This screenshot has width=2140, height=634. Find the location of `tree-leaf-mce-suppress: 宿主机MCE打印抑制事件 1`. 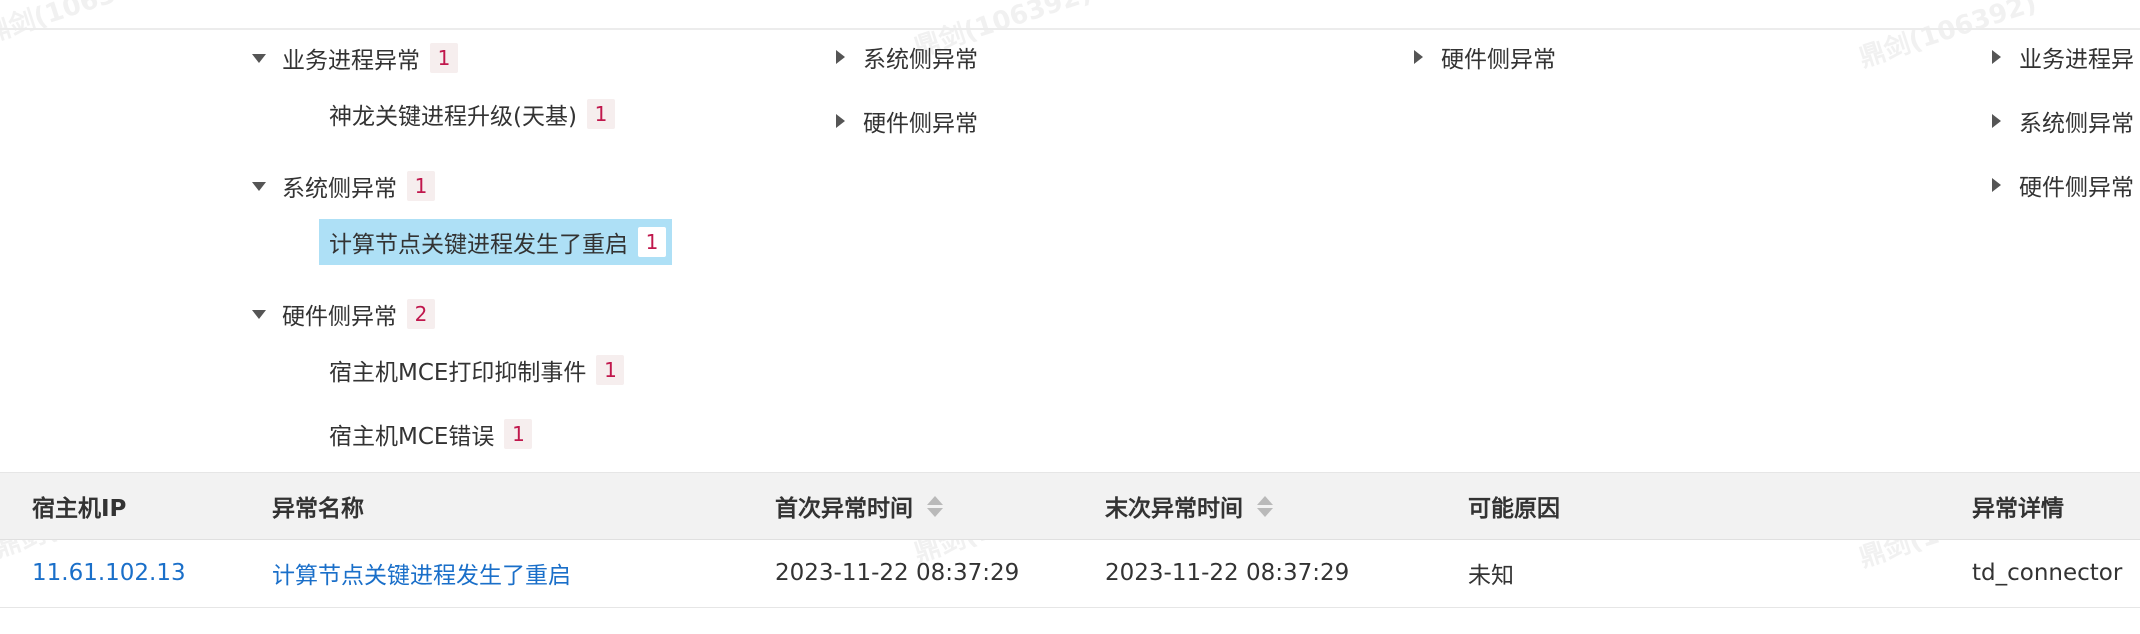

tree-leaf-mce-suppress: 宿主机MCE打印抑制事件 1 is located at coordinates (477, 370).